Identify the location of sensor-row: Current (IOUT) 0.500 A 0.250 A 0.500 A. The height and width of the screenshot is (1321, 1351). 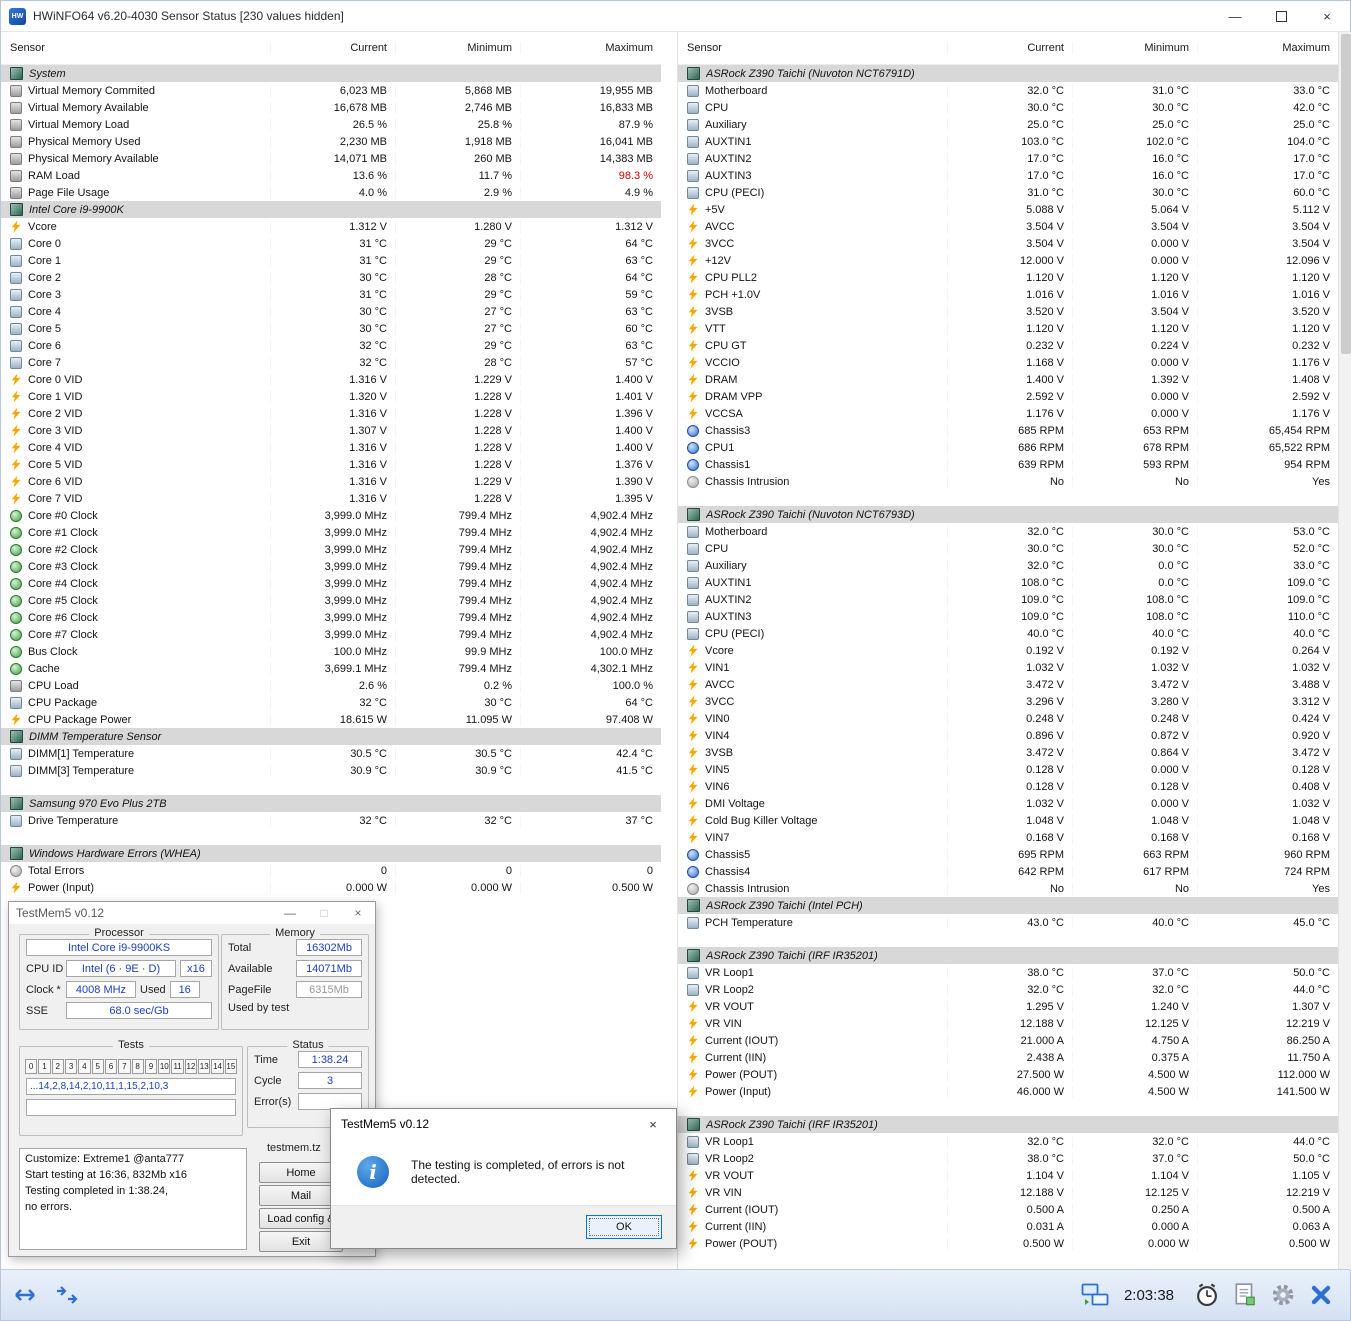
(1008, 1209).